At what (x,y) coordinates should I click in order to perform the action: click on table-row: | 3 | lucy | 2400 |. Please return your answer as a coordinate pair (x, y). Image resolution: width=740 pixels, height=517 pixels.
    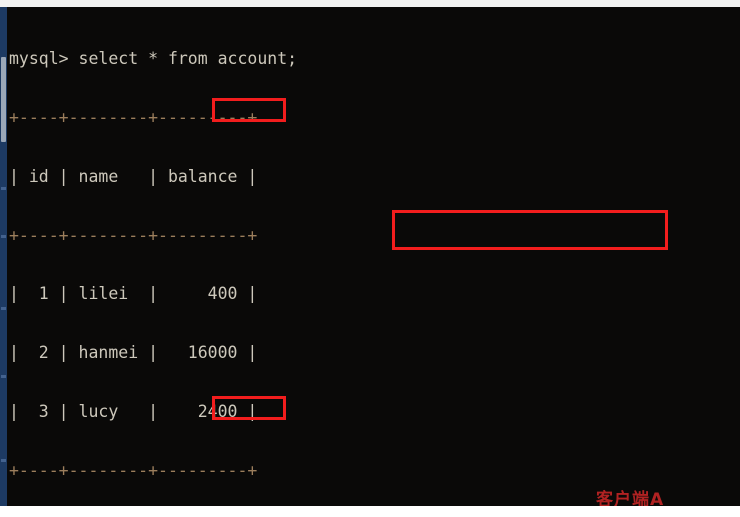
    Looking at the image, I should click on (133, 411).